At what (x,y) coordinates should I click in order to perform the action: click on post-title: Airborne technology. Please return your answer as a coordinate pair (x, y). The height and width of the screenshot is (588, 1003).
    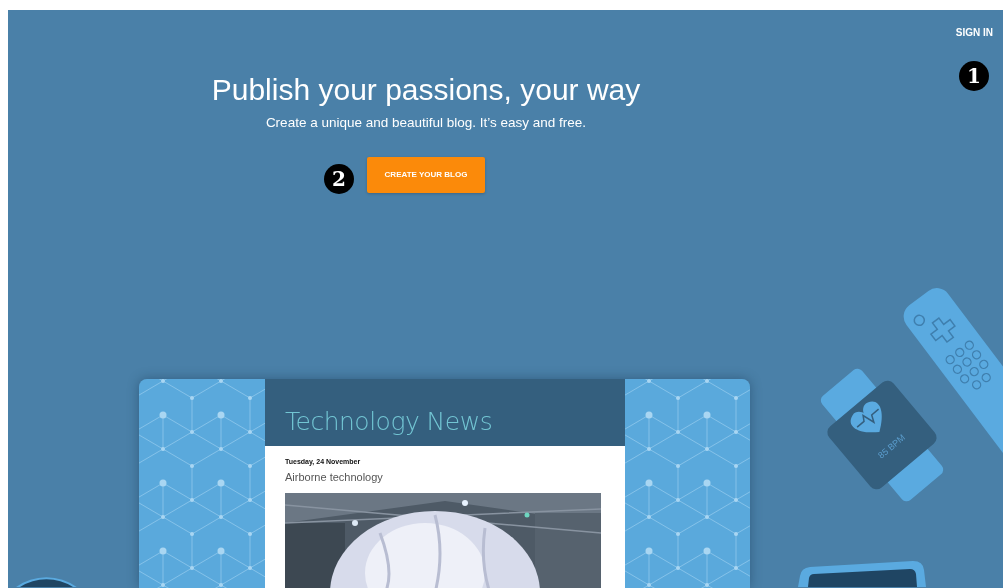
    Looking at the image, I should click on (443, 476).